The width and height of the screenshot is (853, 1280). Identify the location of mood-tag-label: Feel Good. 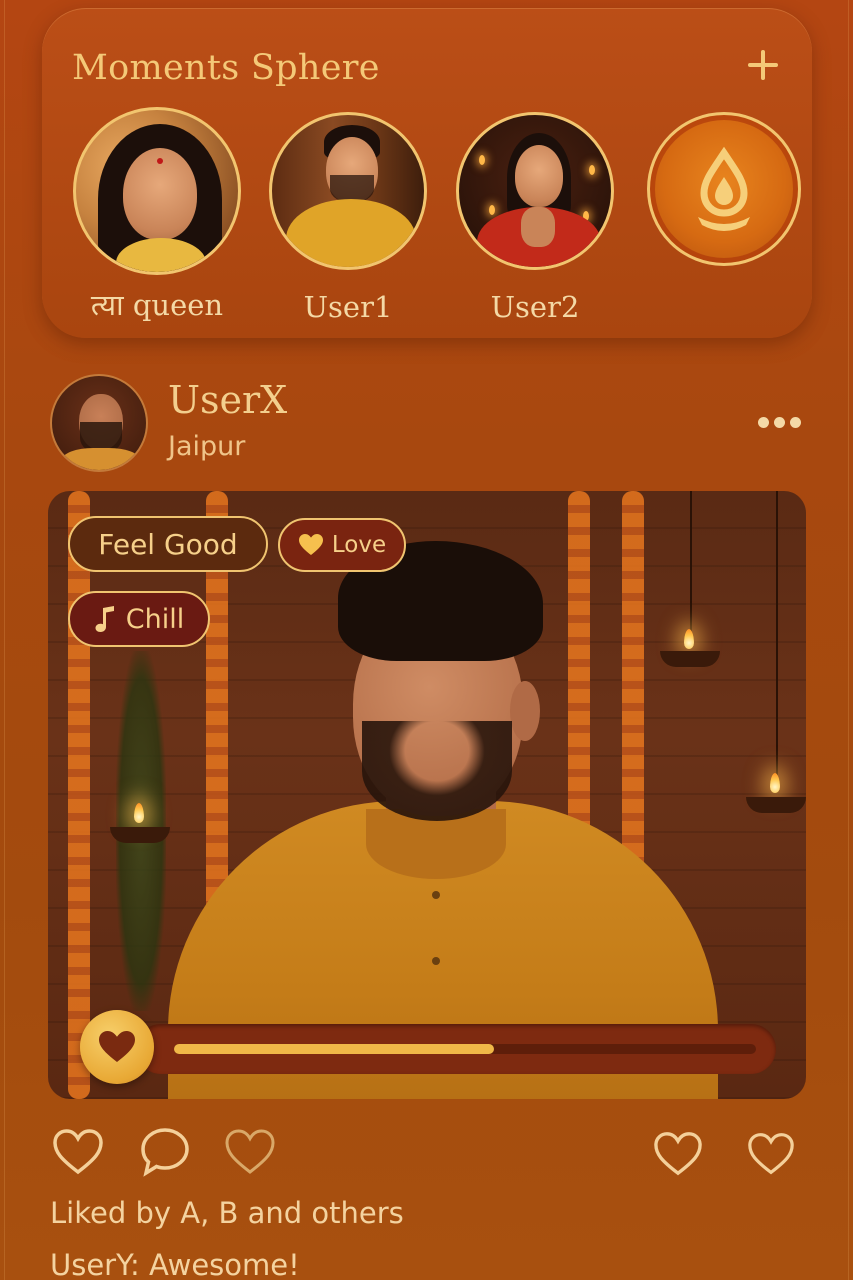
(168, 544).